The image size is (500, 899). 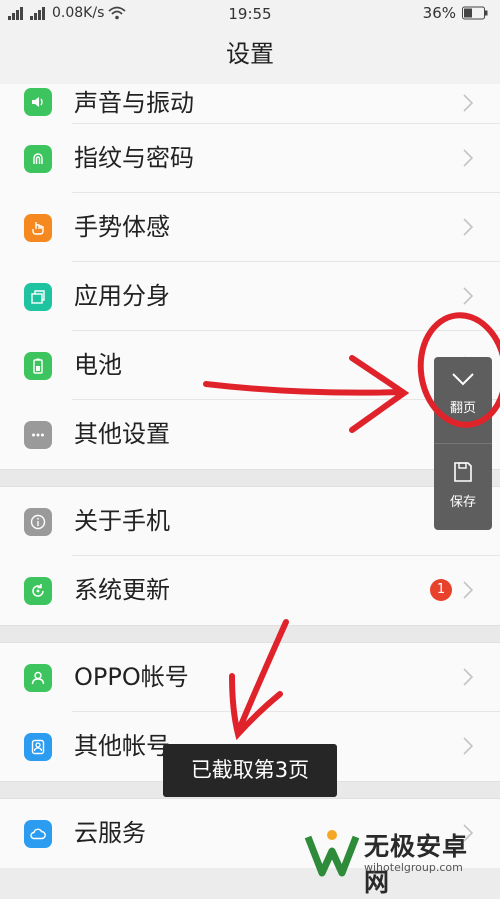 I want to click on settings-item-other-settings: 其他设置, so click(x=250, y=434).